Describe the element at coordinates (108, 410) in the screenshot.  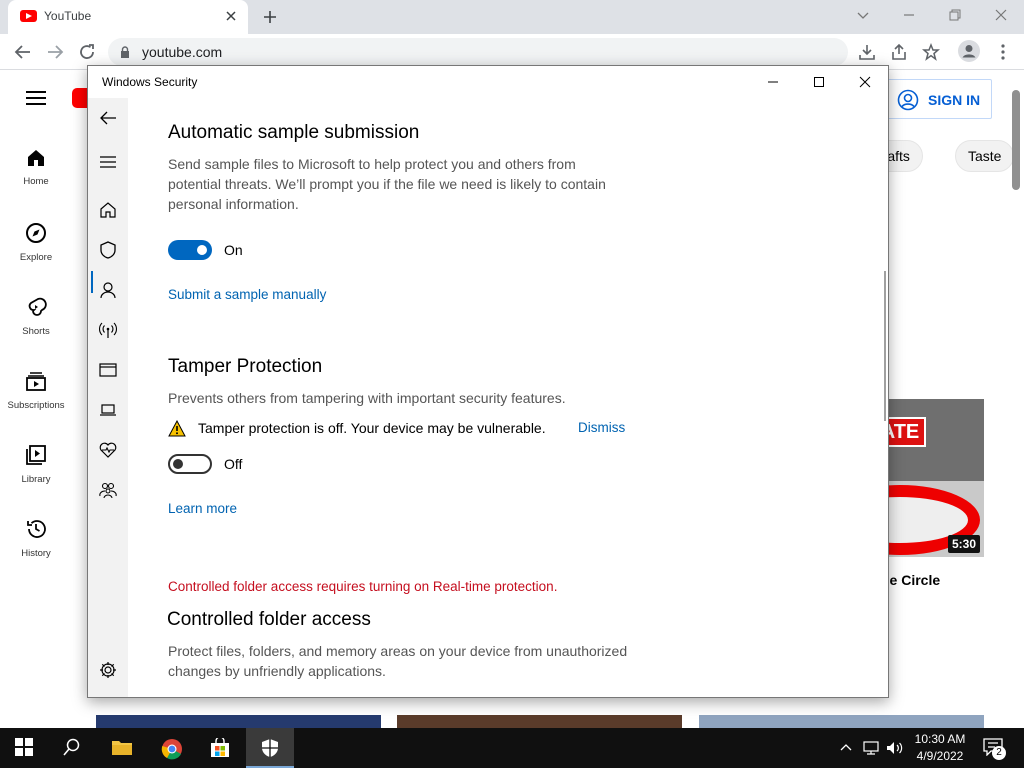
I see `laptop-icon` at that location.